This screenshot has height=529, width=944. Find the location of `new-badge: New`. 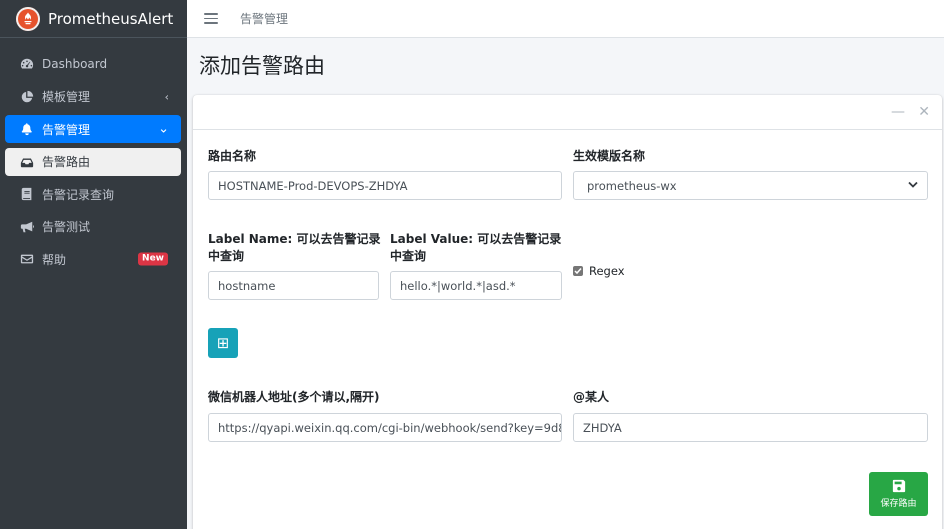

new-badge: New is located at coordinates (153, 259).